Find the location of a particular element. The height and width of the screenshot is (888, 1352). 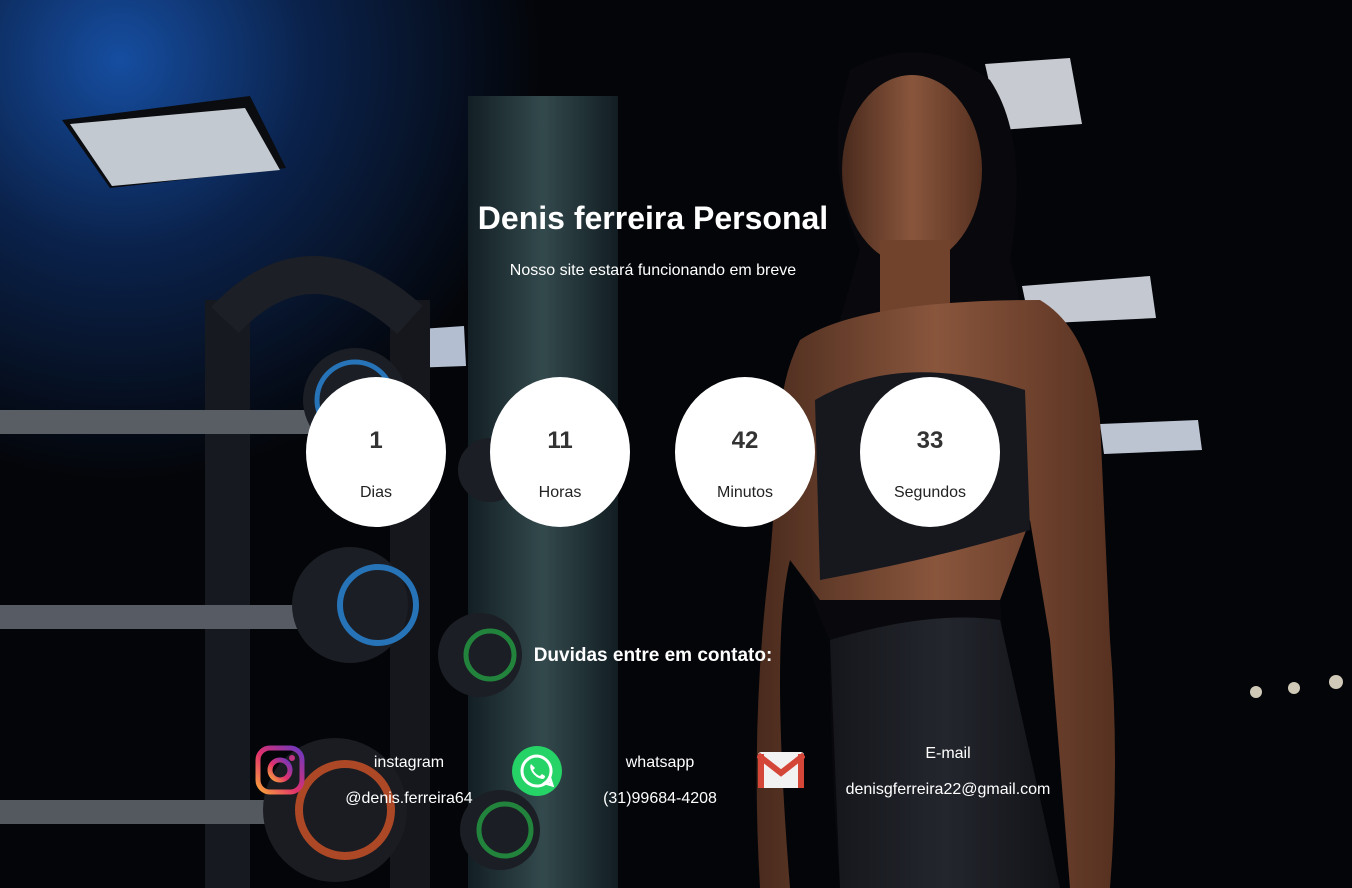

countdown-seconds-label: Segundos is located at coordinates (930, 492).